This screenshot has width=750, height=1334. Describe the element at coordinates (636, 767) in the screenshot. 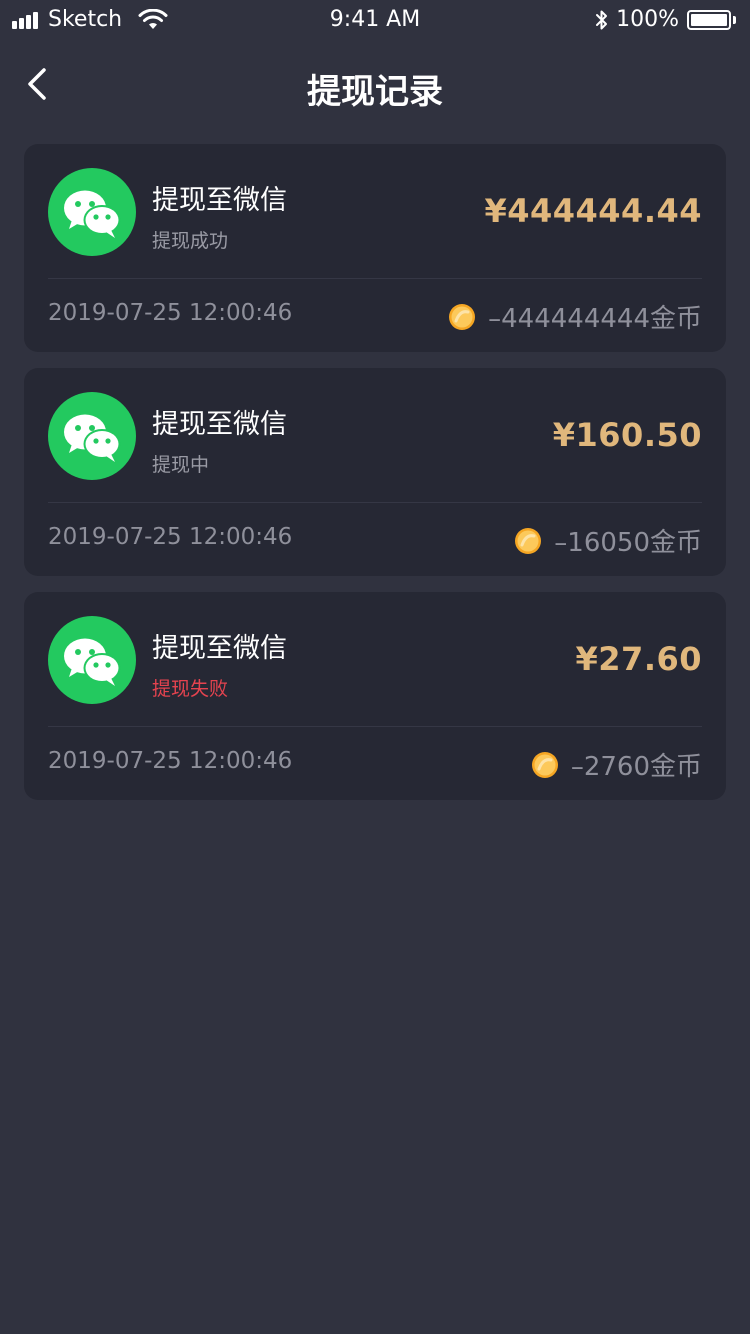

I see `record-coin-amount: –2760金币` at that location.